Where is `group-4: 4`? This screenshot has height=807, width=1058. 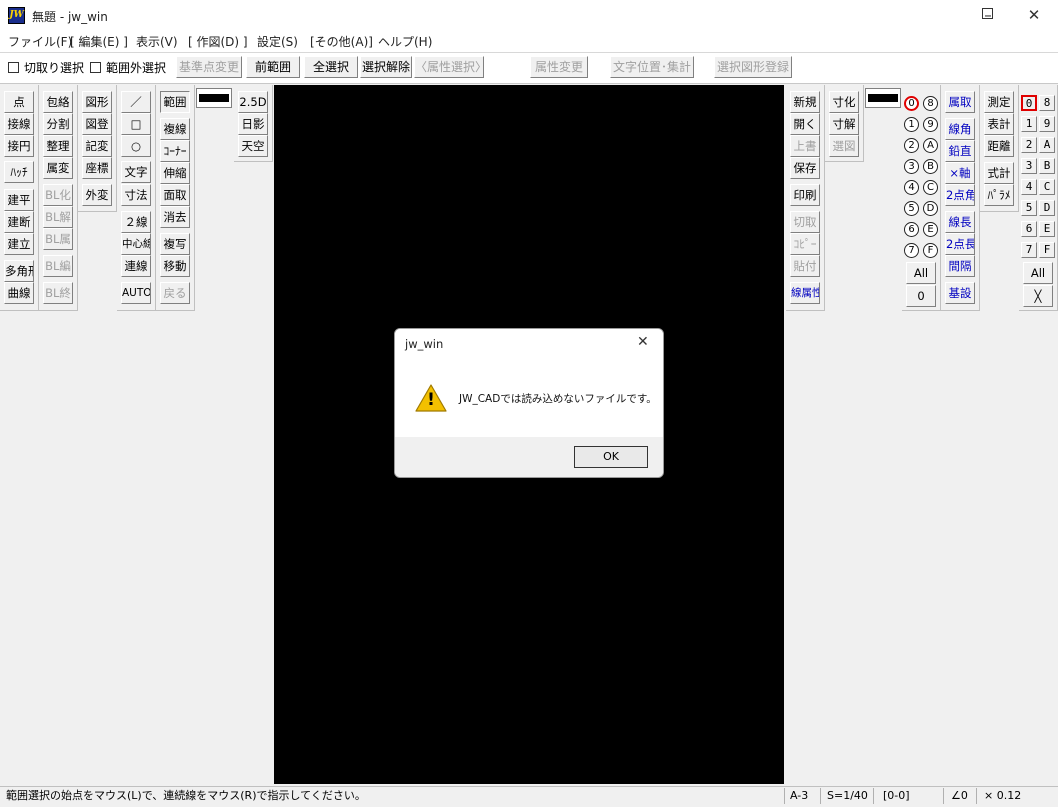 group-4: 4 is located at coordinates (1029, 187).